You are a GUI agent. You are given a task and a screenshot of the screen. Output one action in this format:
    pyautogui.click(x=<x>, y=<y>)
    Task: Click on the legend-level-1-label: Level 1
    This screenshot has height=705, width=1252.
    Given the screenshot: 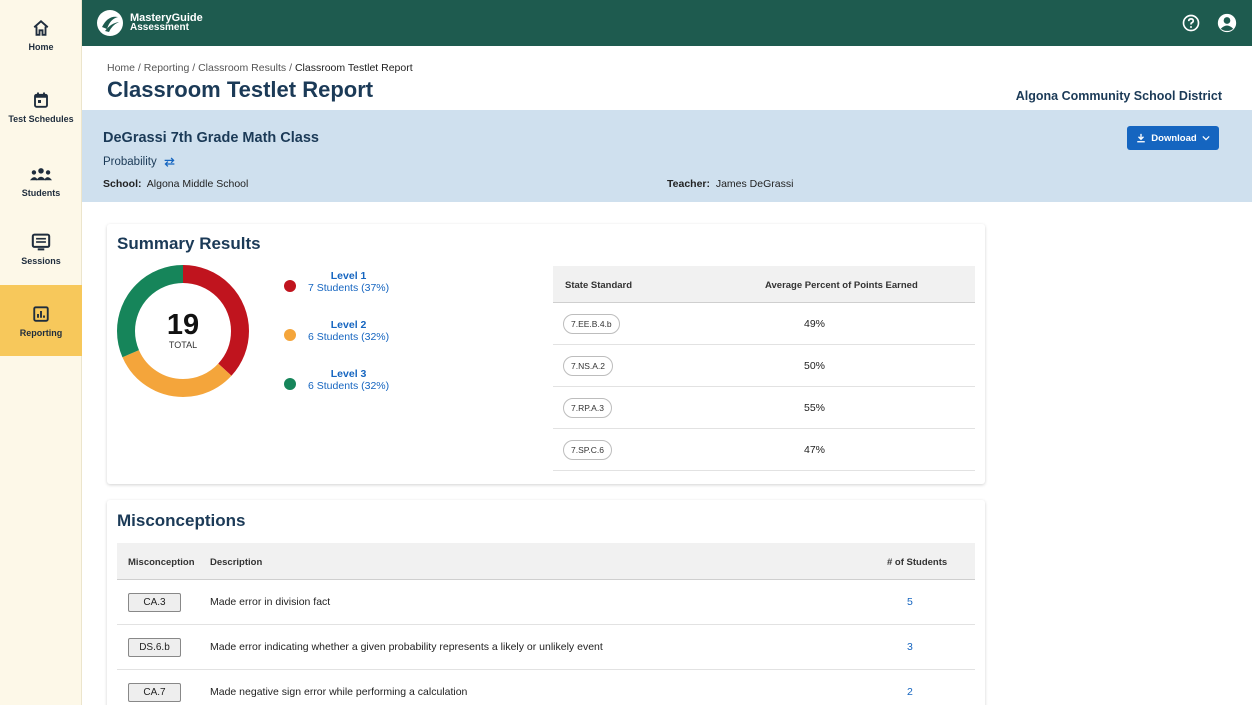 What is the action you would take?
    pyautogui.click(x=348, y=276)
    